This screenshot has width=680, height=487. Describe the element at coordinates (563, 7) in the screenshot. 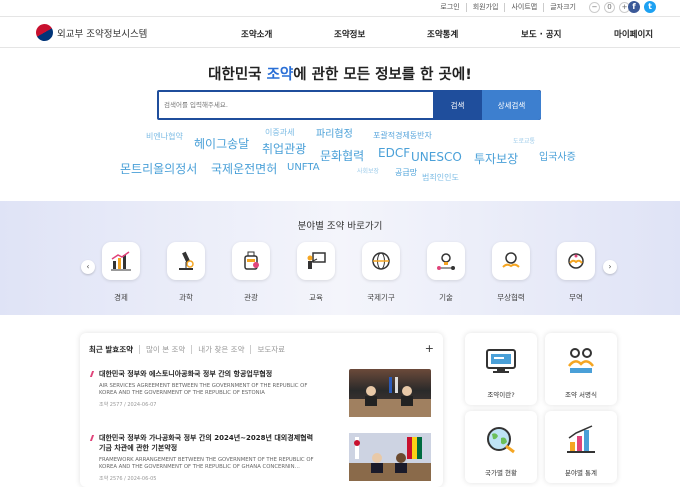

I see `font-size-label: 글자크기` at that location.